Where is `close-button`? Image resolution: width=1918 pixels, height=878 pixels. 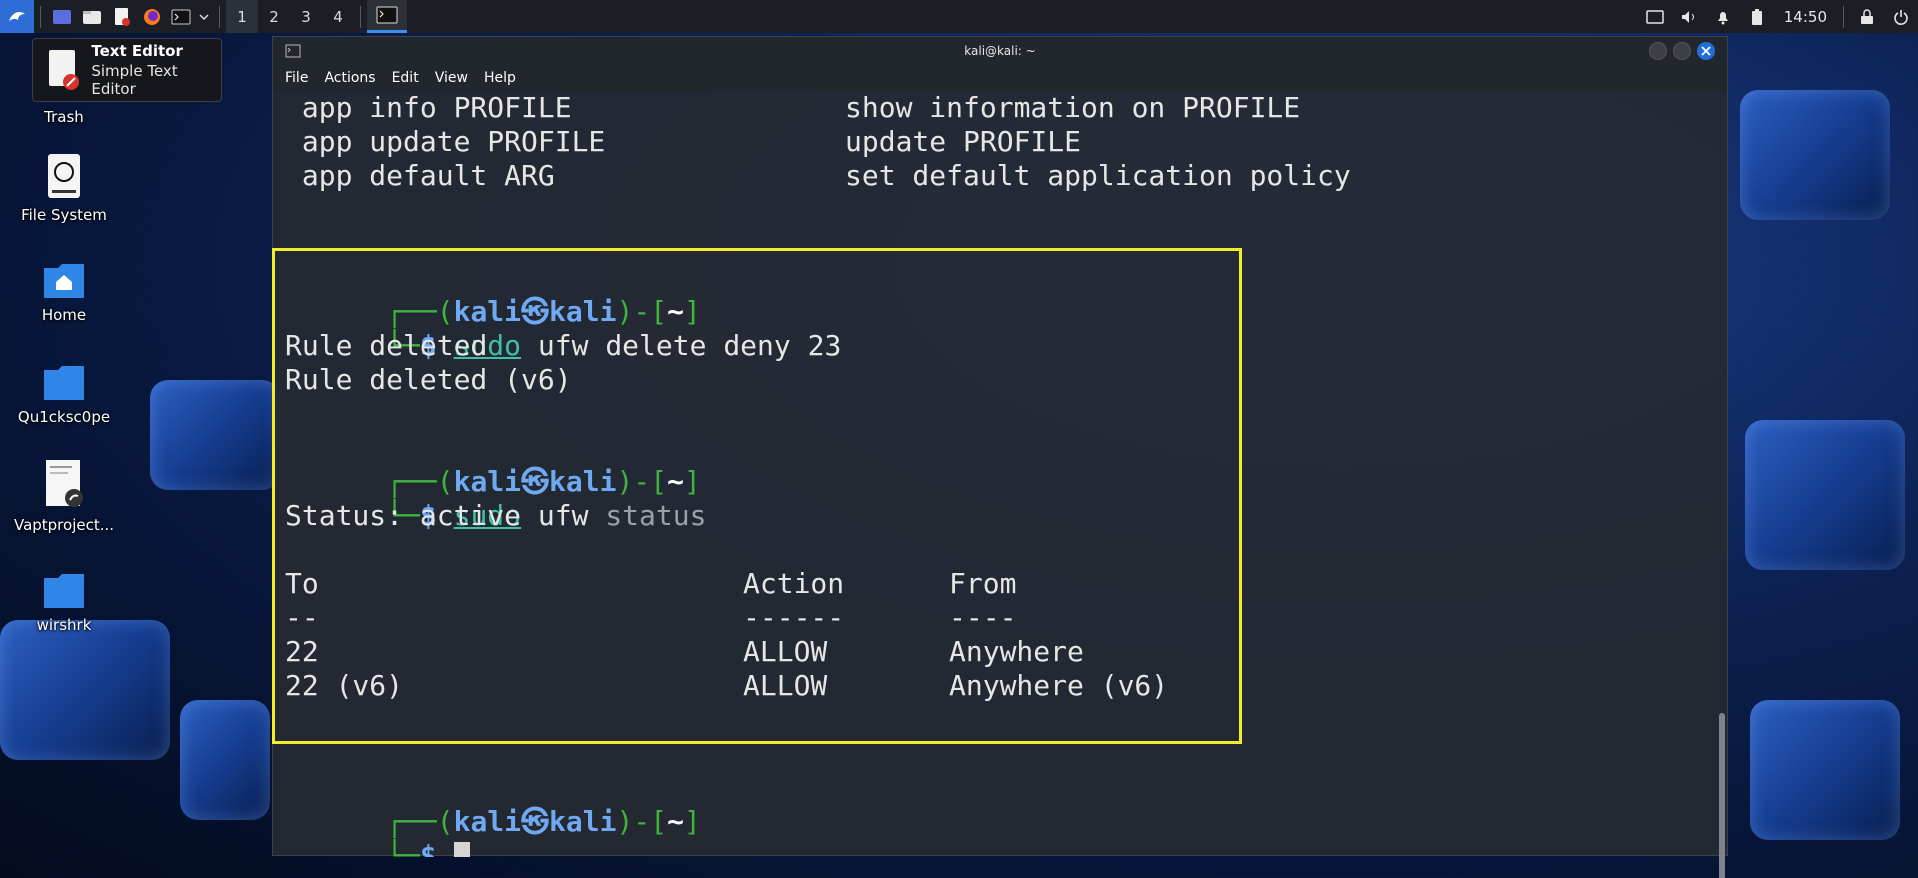
close-button is located at coordinates (1706, 51).